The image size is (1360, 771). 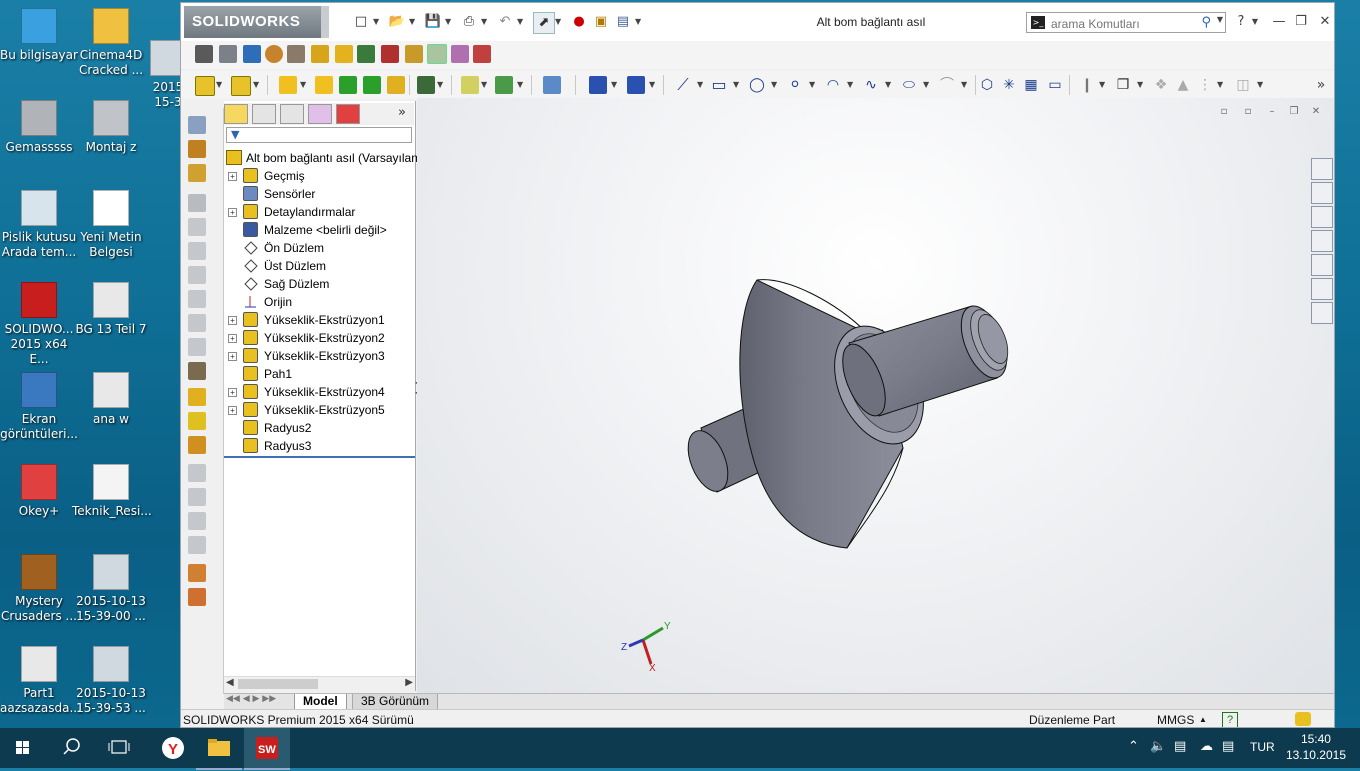 I want to click on search-icon, so click(x=71, y=748).